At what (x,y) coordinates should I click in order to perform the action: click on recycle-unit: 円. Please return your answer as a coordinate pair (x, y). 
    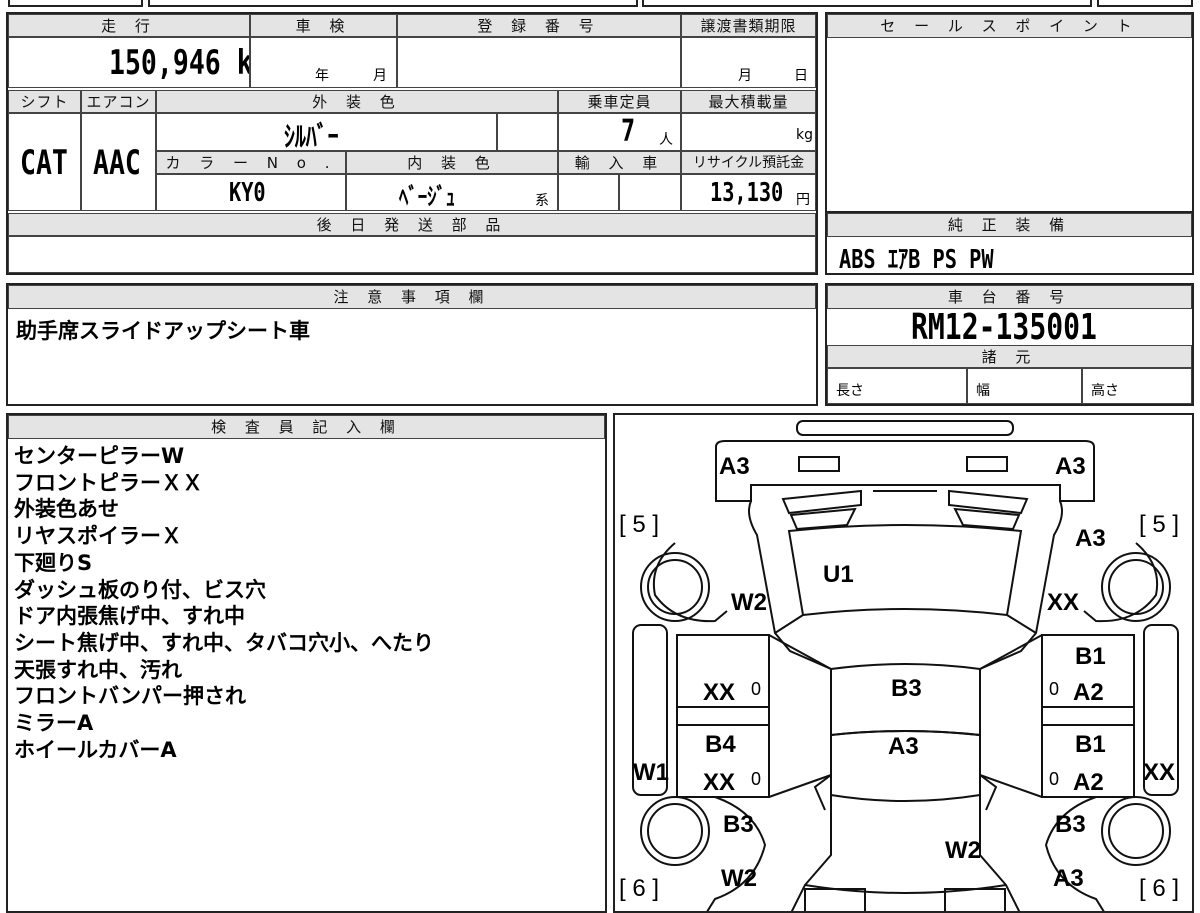
    Looking at the image, I should click on (803, 200).